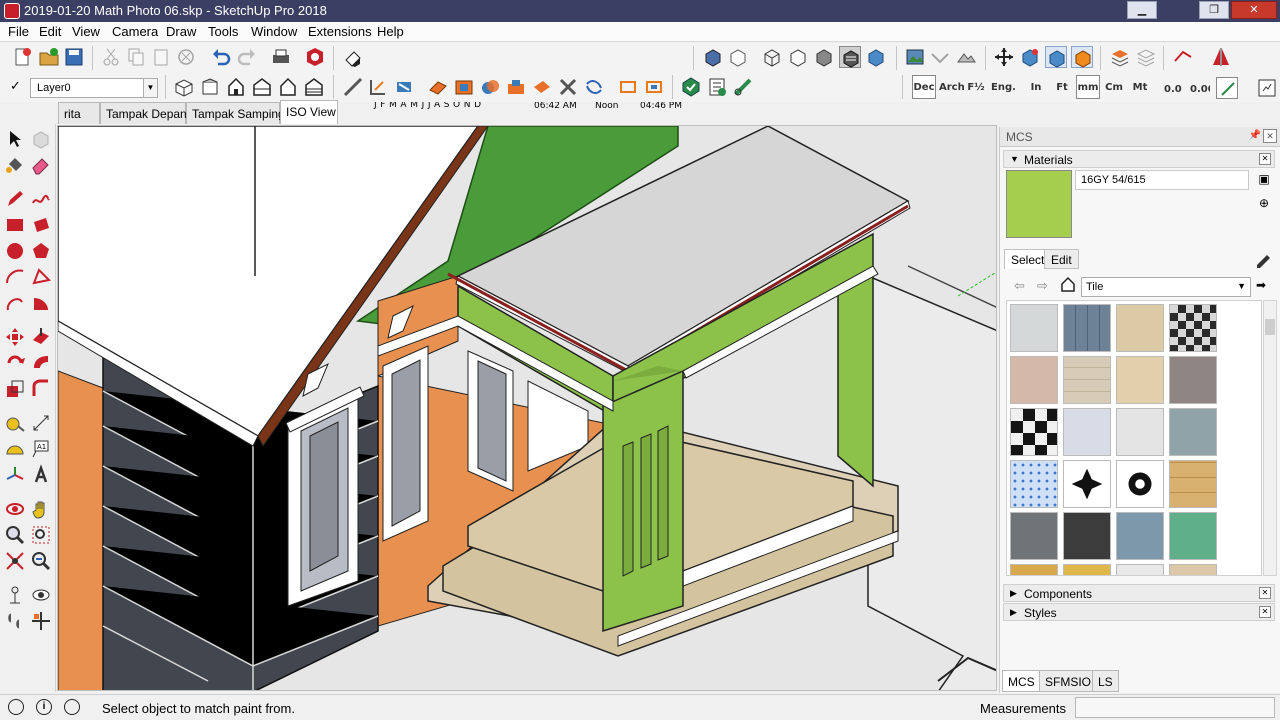 The width and height of the screenshot is (1280, 720). Describe the element at coordinates (44, 707) in the screenshot. I see `info-icon: i` at that location.